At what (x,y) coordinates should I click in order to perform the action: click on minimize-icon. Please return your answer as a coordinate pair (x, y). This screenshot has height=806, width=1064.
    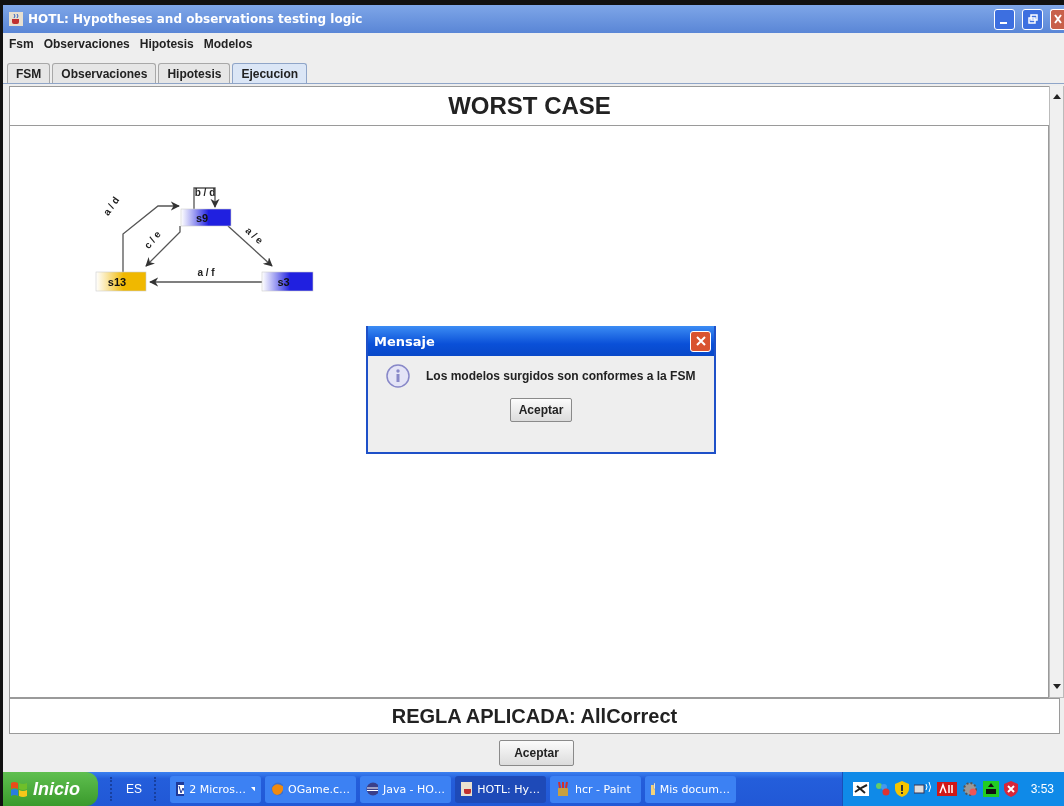
    Looking at the image, I should click on (1003, 23).